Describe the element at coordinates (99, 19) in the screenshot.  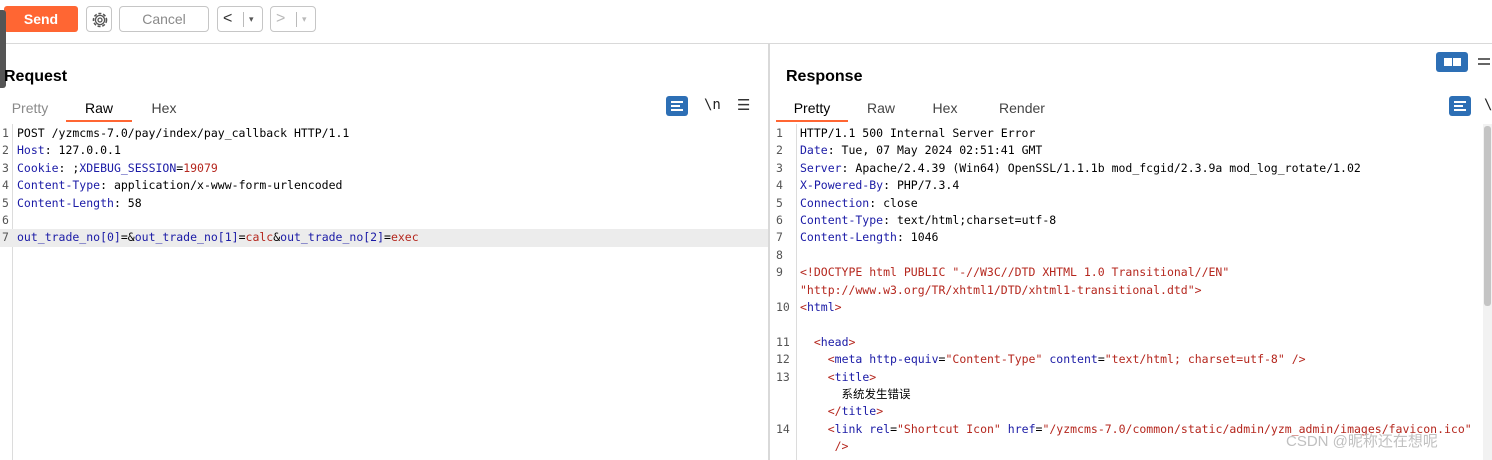
I see `settings-button` at that location.